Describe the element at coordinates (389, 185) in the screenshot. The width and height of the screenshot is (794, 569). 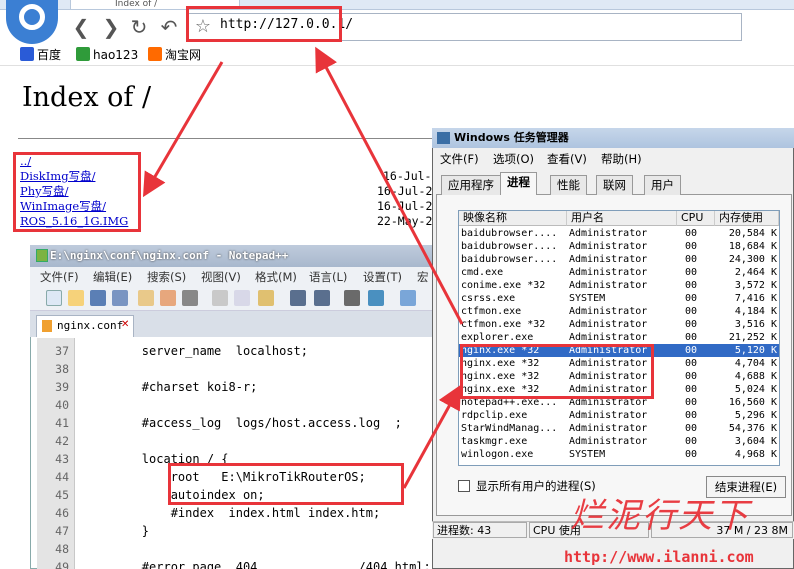
I see `arrow-nginx-to-address` at that location.